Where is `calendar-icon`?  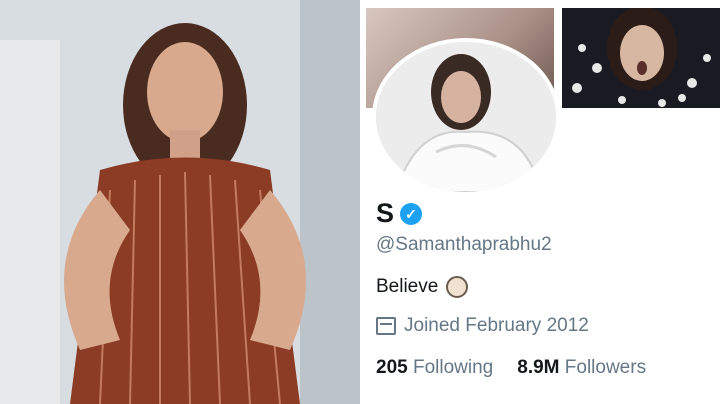 calendar-icon is located at coordinates (386, 326).